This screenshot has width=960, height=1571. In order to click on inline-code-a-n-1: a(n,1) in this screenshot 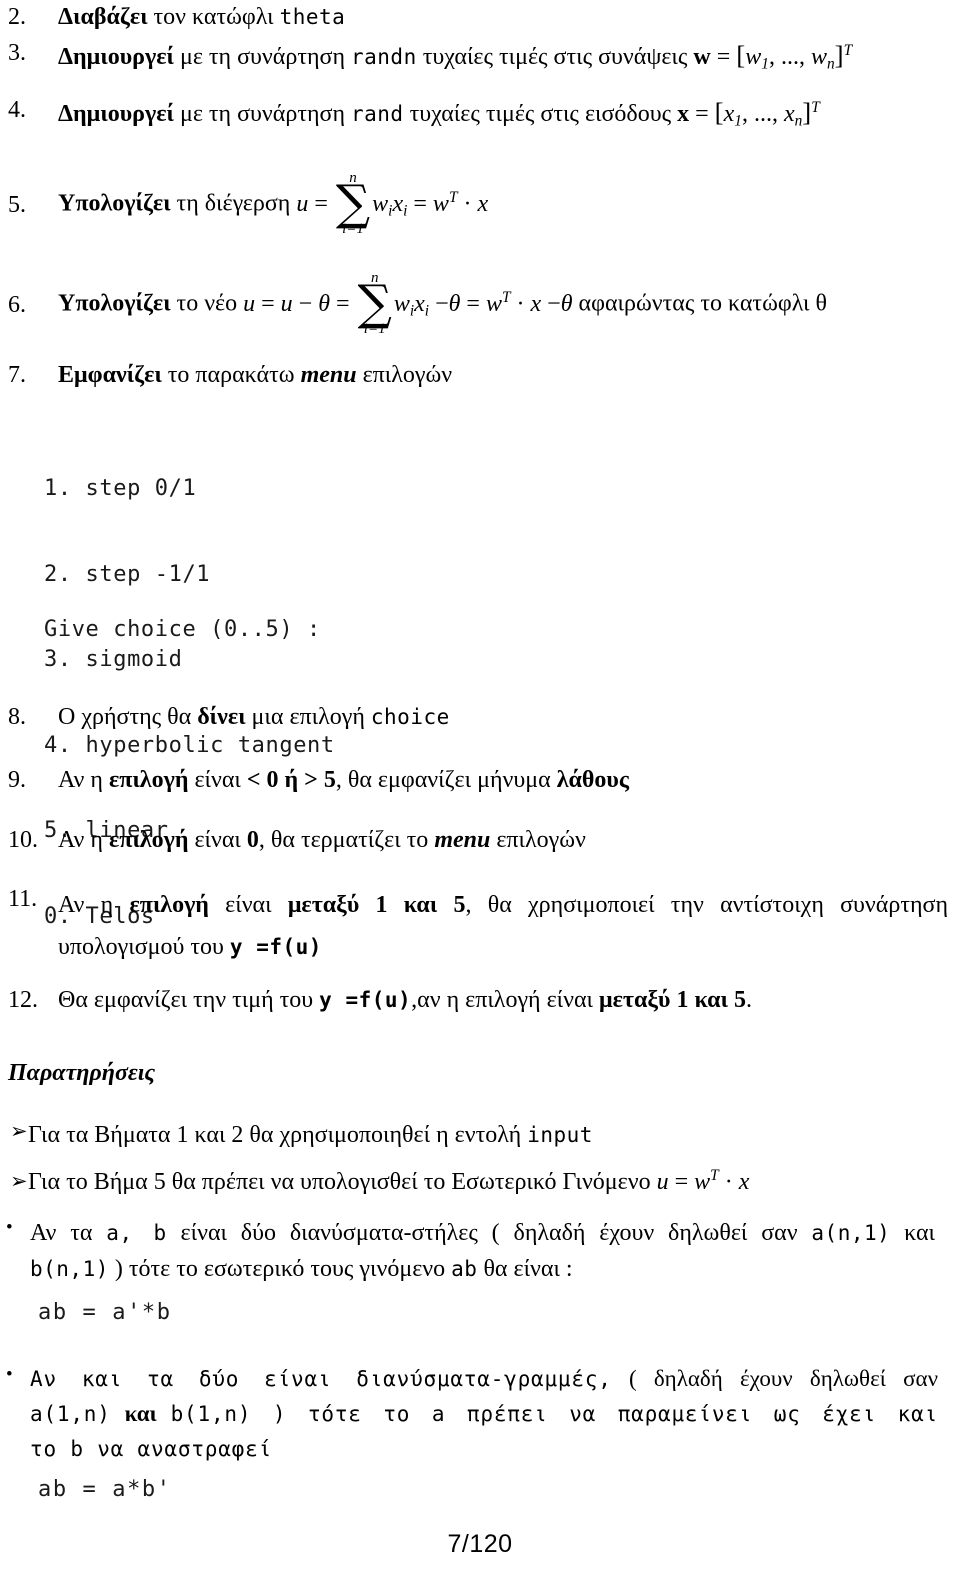, I will do `click(851, 1233)`.